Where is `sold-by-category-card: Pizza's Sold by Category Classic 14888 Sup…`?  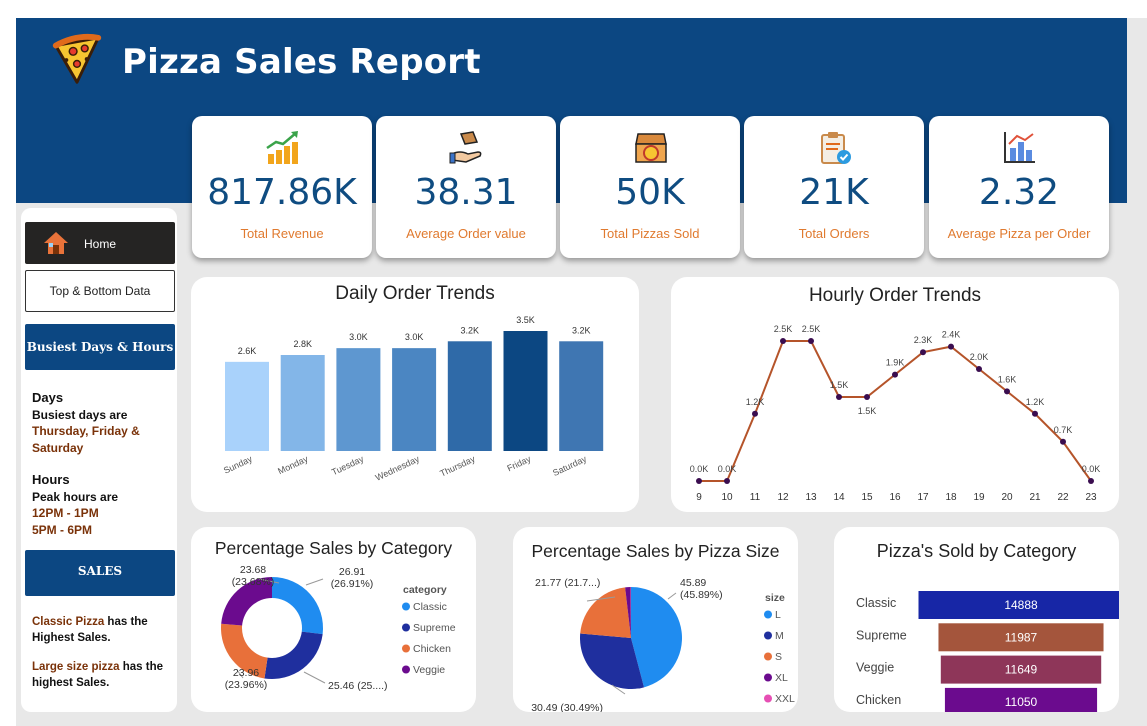
sold-by-category-card: Pizza's Sold by Category Classic 14888 Sup… is located at coordinates (976, 619).